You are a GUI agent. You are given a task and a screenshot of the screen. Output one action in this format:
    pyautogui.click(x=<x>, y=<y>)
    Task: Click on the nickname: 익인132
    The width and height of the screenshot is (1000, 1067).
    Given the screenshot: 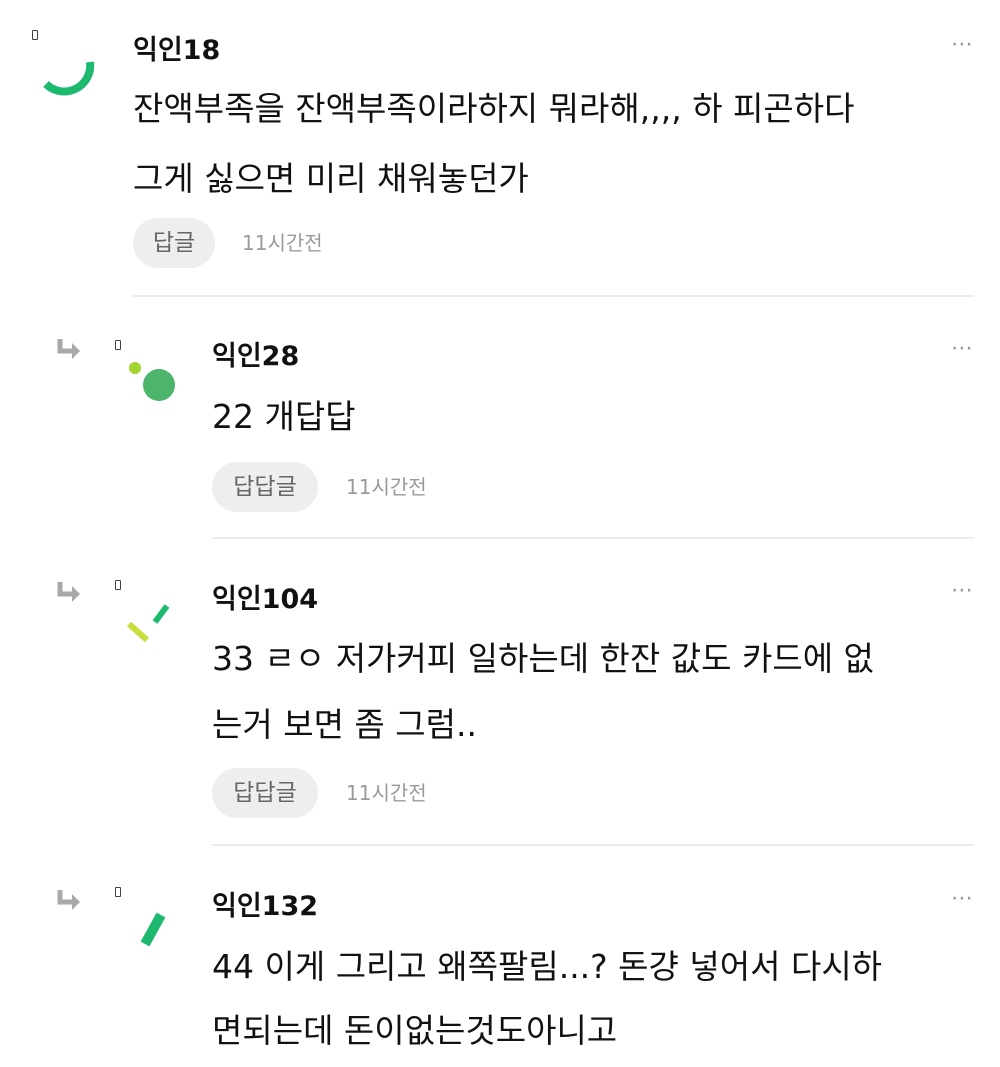 What is the action you would take?
    pyautogui.click(x=265, y=903)
    